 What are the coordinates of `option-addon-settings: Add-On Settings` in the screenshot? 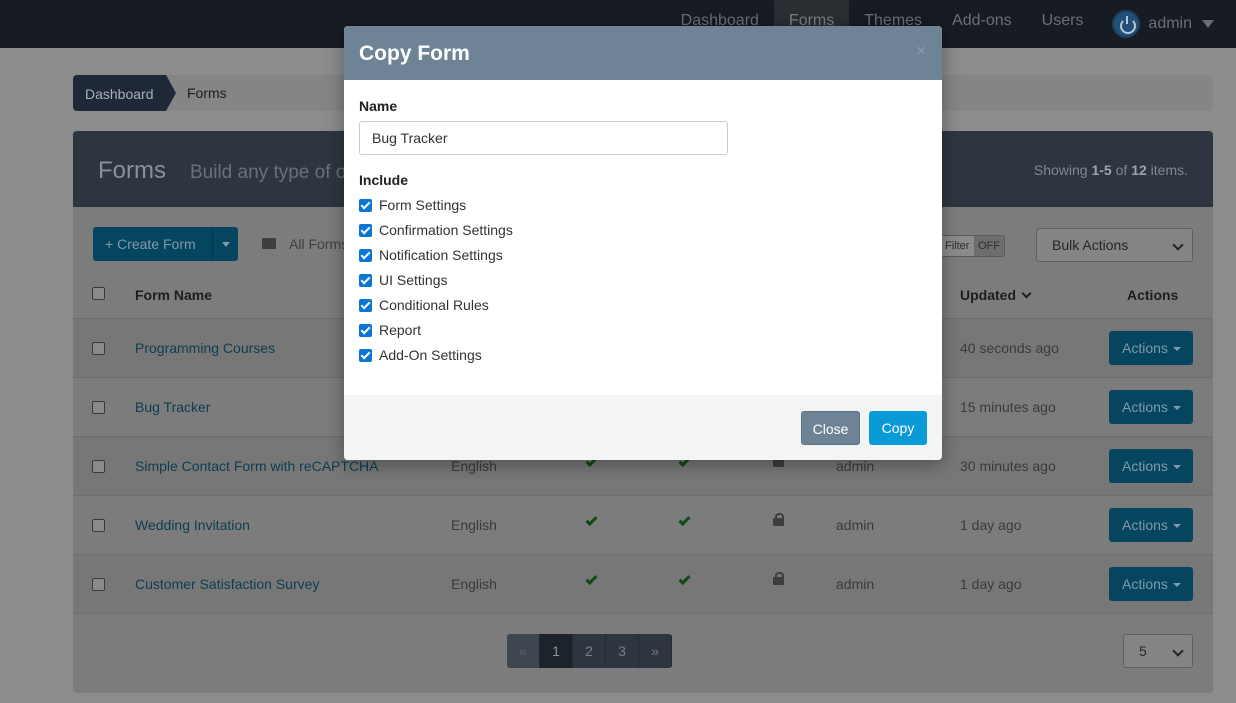 It's located at (420, 355).